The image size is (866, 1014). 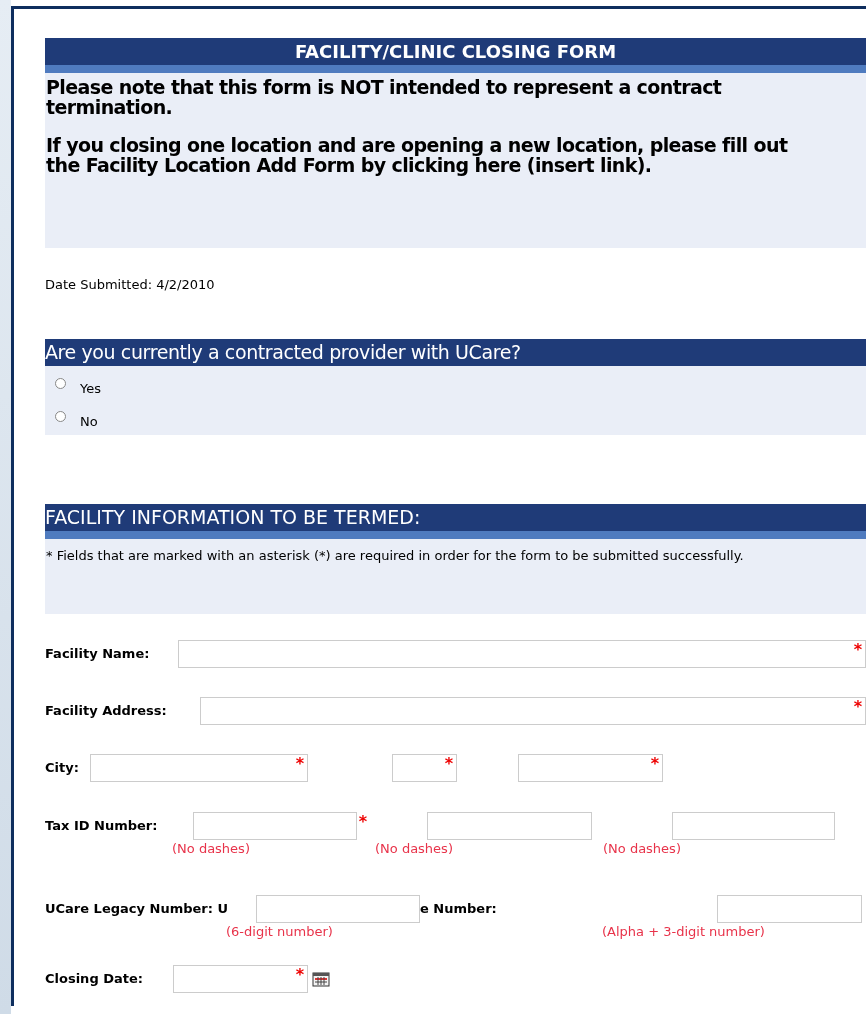 What do you see at coordinates (102, 826) in the screenshot?
I see `field-label: Tax ID Number:` at bounding box center [102, 826].